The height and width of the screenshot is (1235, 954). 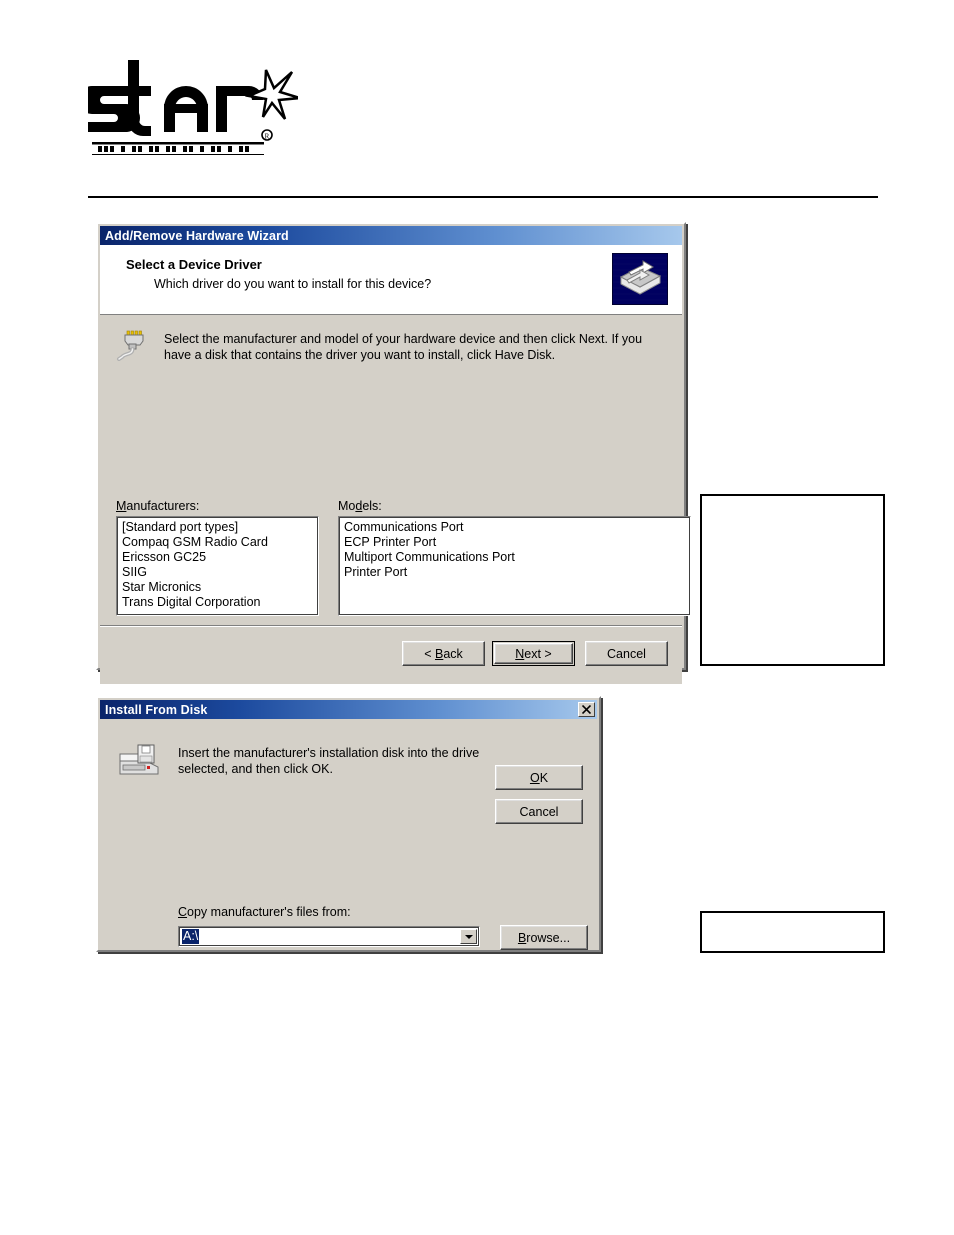 What do you see at coordinates (197, 235) in the screenshot?
I see `wizard-title-text: Add/Remove Hardware Wizard` at bounding box center [197, 235].